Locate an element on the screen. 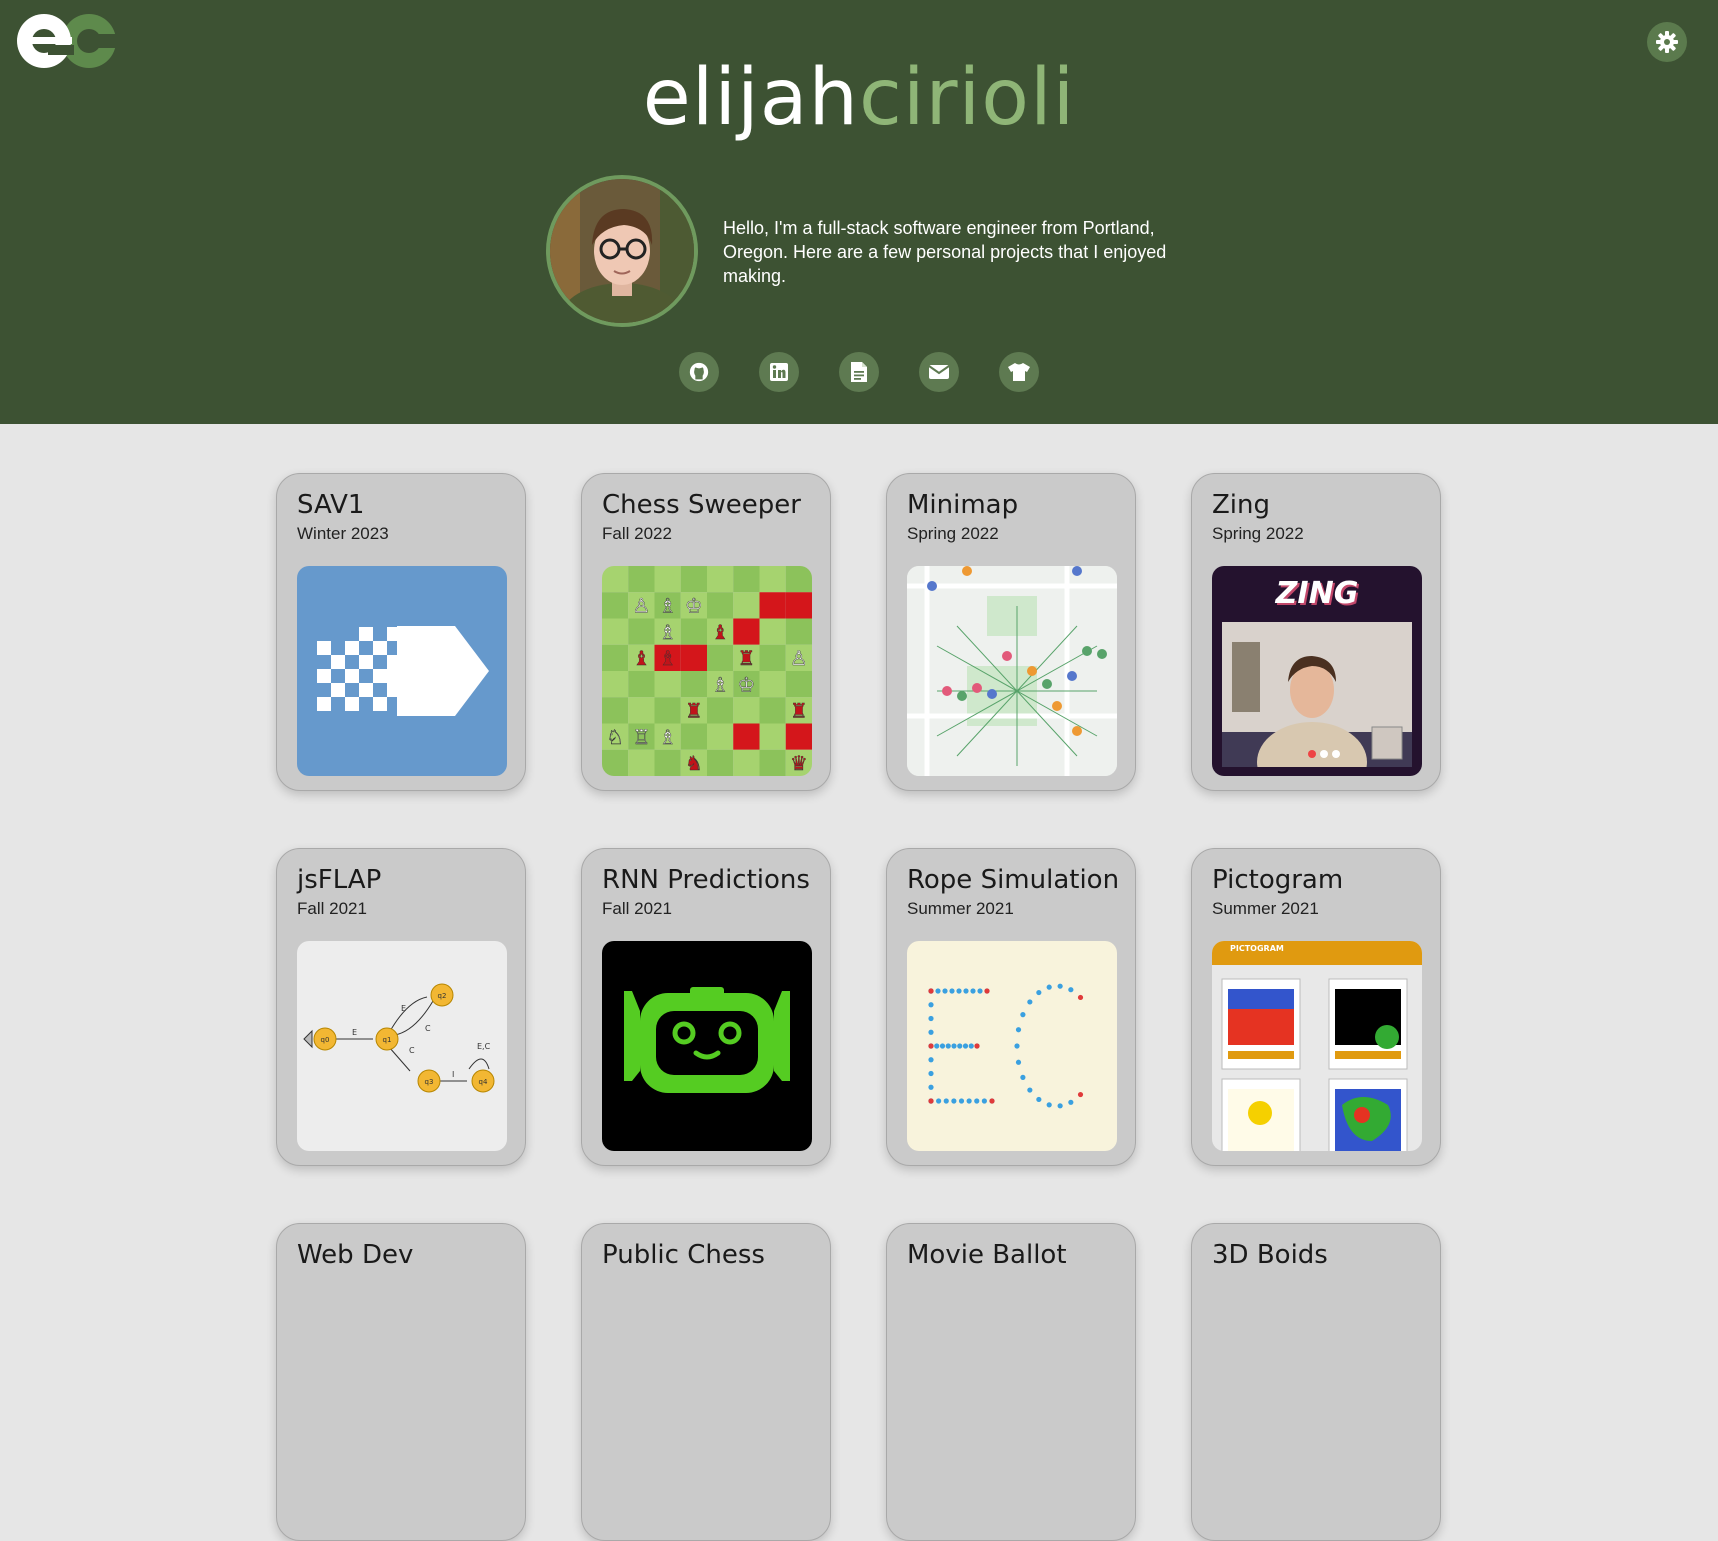  project-card-zing: Zing Spring 2022 ZING is located at coordinates (1316, 632).